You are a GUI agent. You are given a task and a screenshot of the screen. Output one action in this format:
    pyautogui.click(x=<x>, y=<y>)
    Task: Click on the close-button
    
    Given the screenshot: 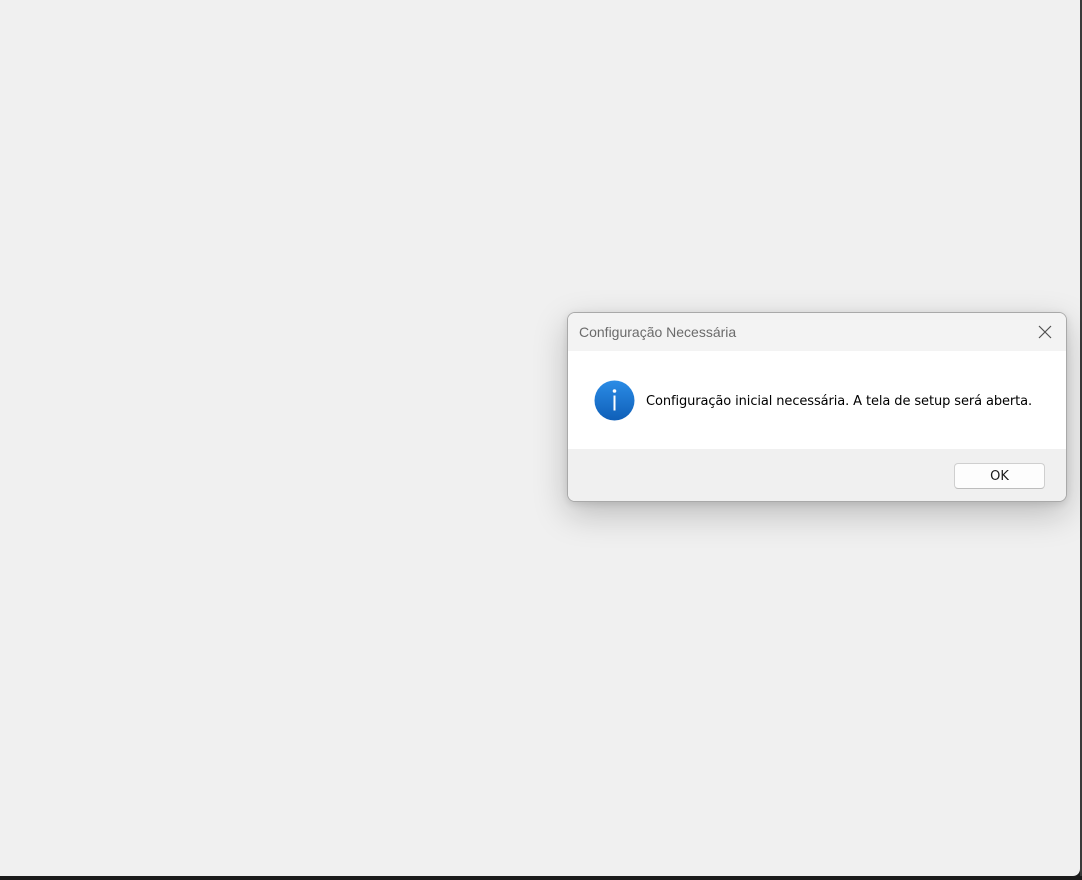 What is the action you would take?
    pyautogui.click(x=1045, y=332)
    